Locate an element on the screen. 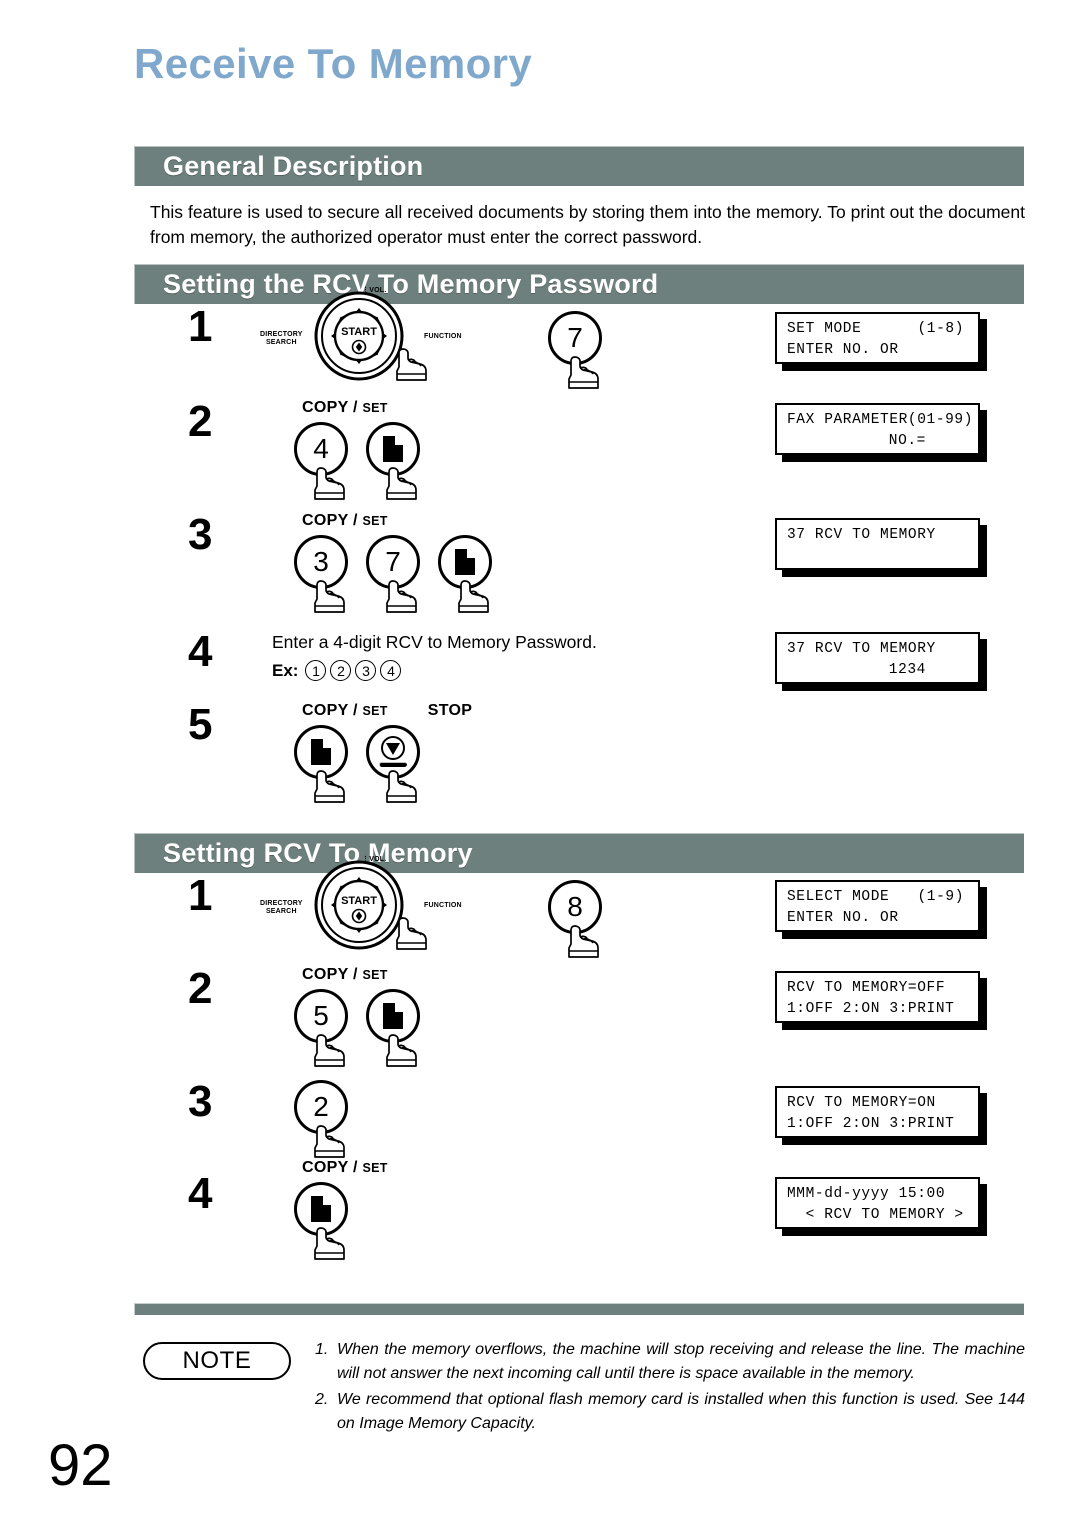 The width and height of the screenshot is (1080, 1528). keypad-button-5: 5 is located at coordinates (321, 1028).